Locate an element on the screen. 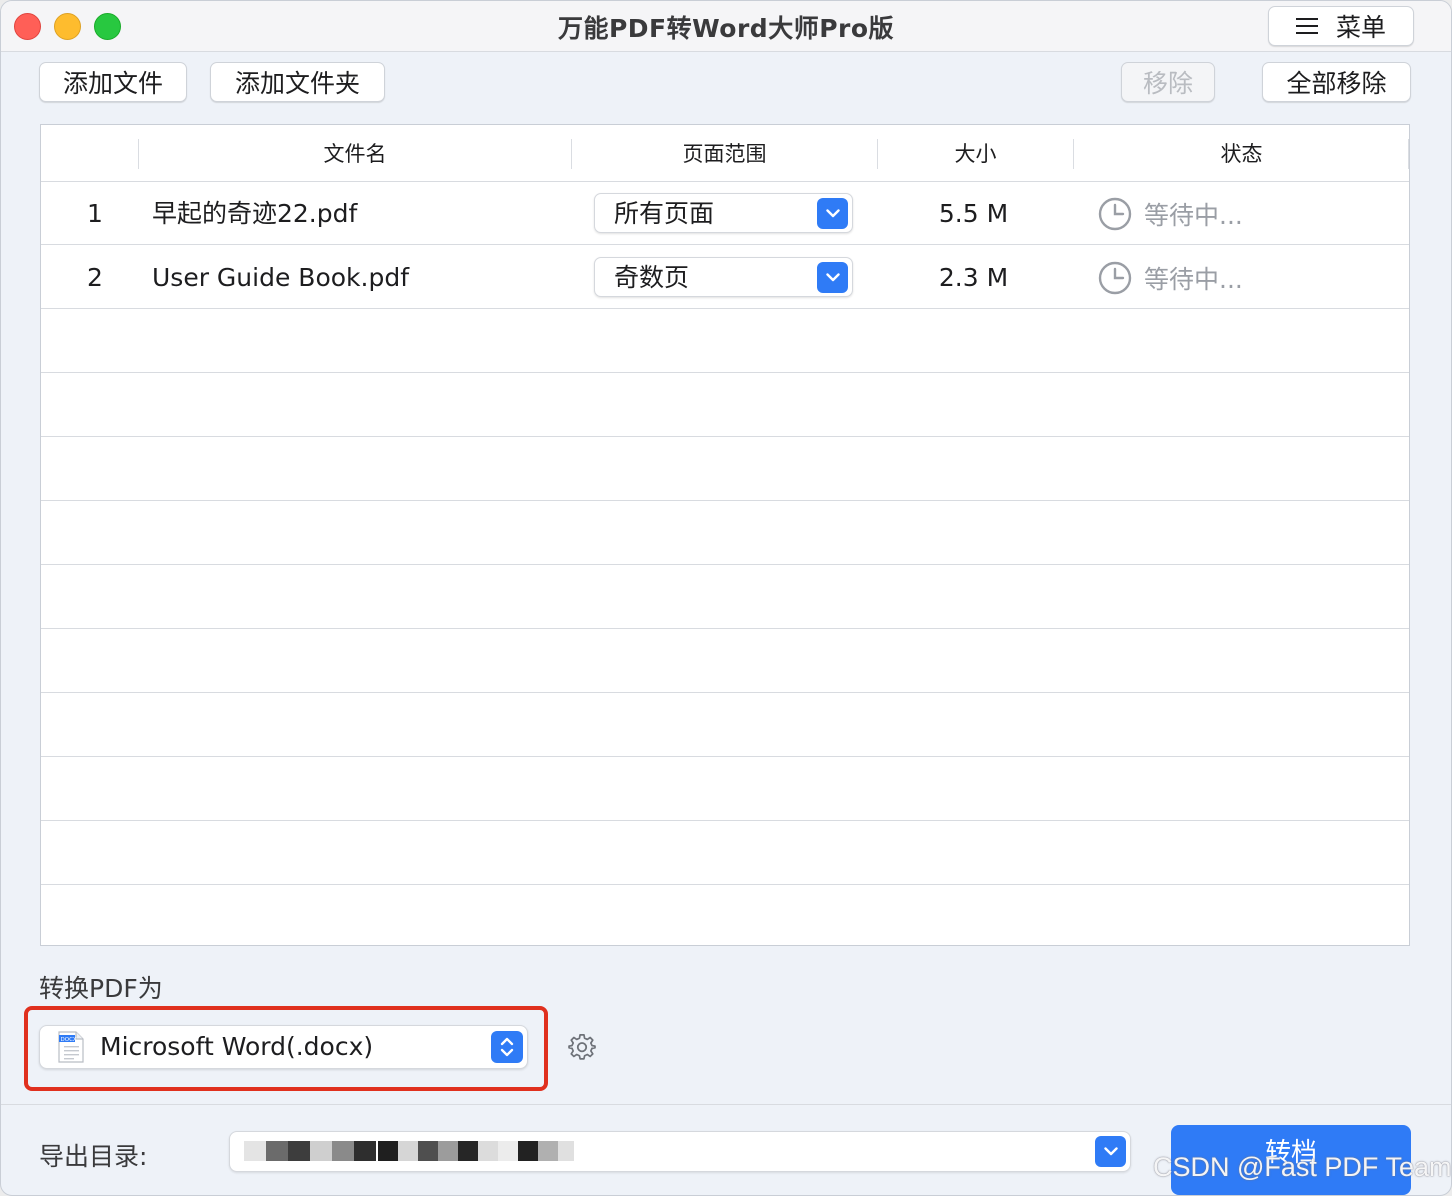 The height and width of the screenshot is (1196, 1452). export-directory-label: 导出目录: is located at coordinates (93, 1156).